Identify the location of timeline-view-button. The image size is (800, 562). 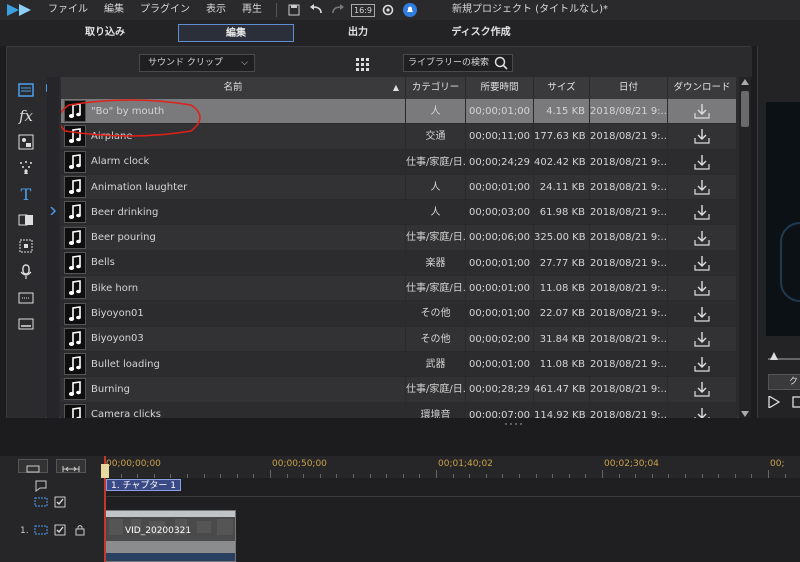
(33, 466).